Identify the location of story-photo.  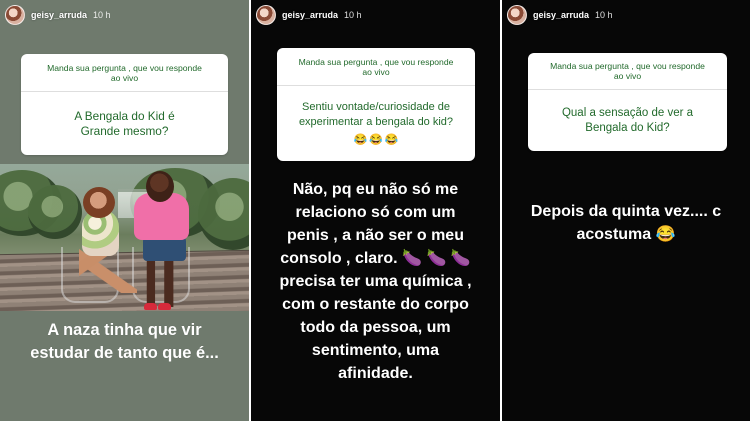
(124, 237).